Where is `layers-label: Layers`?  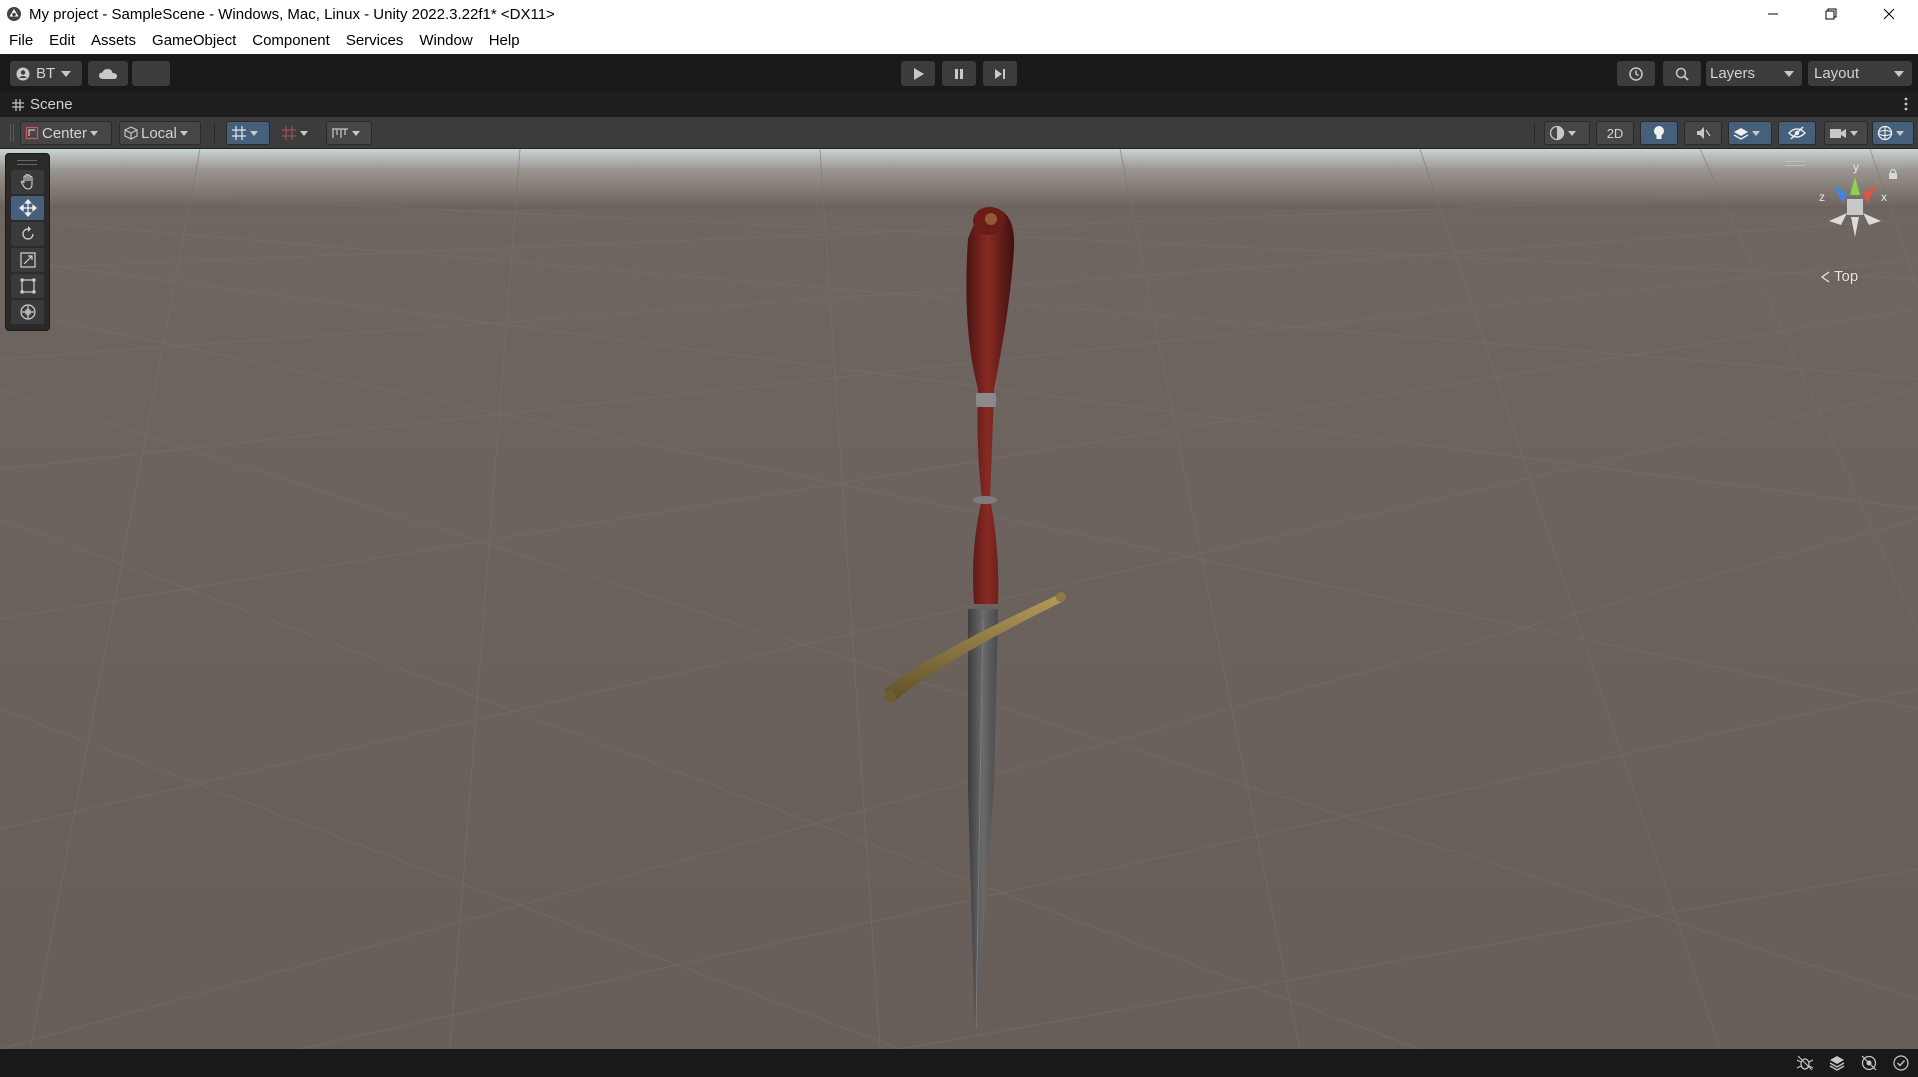 layers-label: Layers is located at coordinates (1733, 73).